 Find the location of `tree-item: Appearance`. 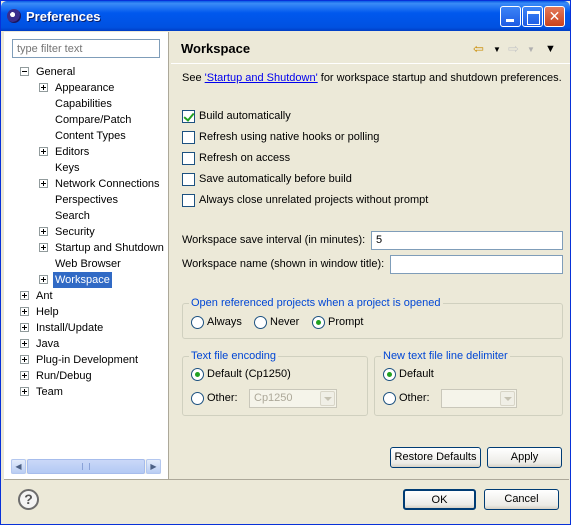

tree-item: Appearance is located at coordinates (85, 88).